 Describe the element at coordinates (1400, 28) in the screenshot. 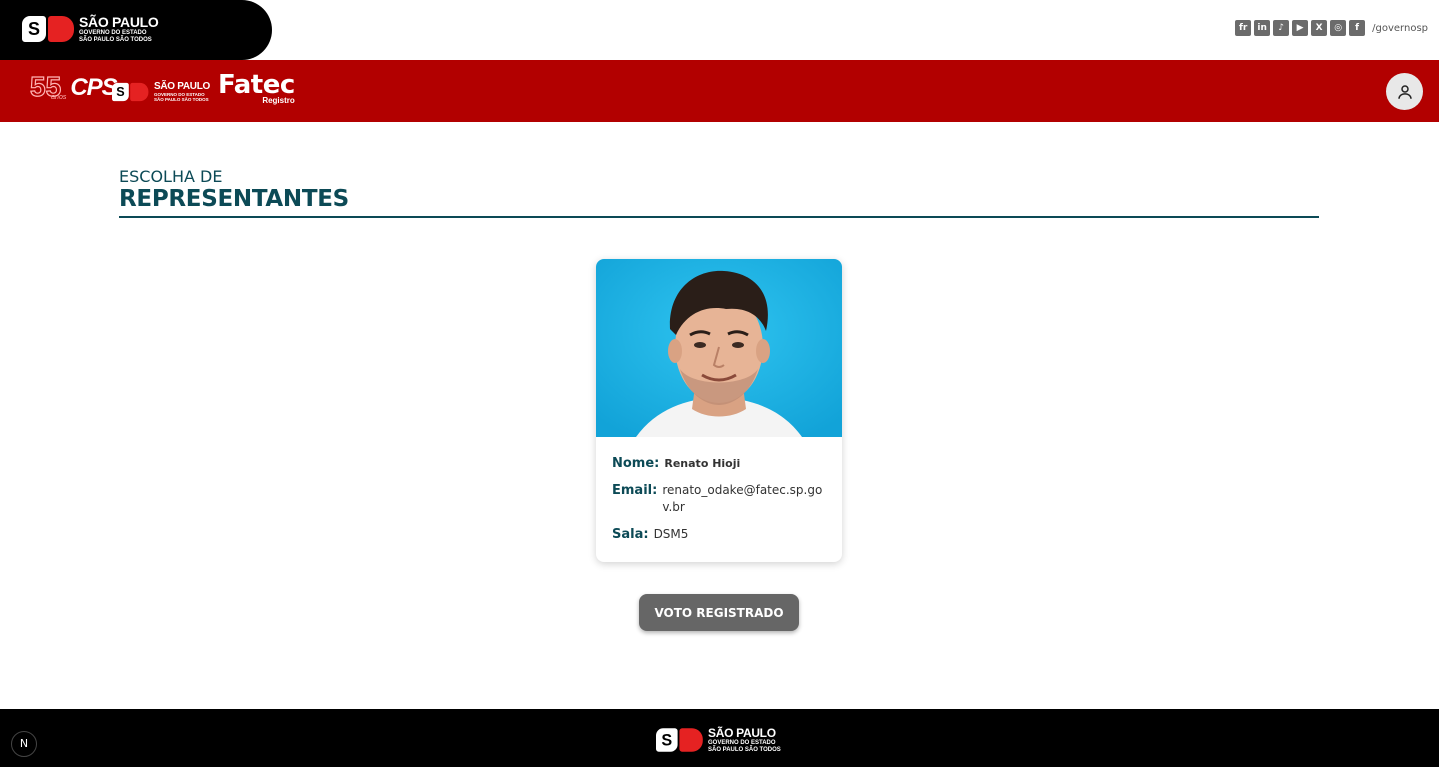

I see `social-handle: /governosp` at that location.